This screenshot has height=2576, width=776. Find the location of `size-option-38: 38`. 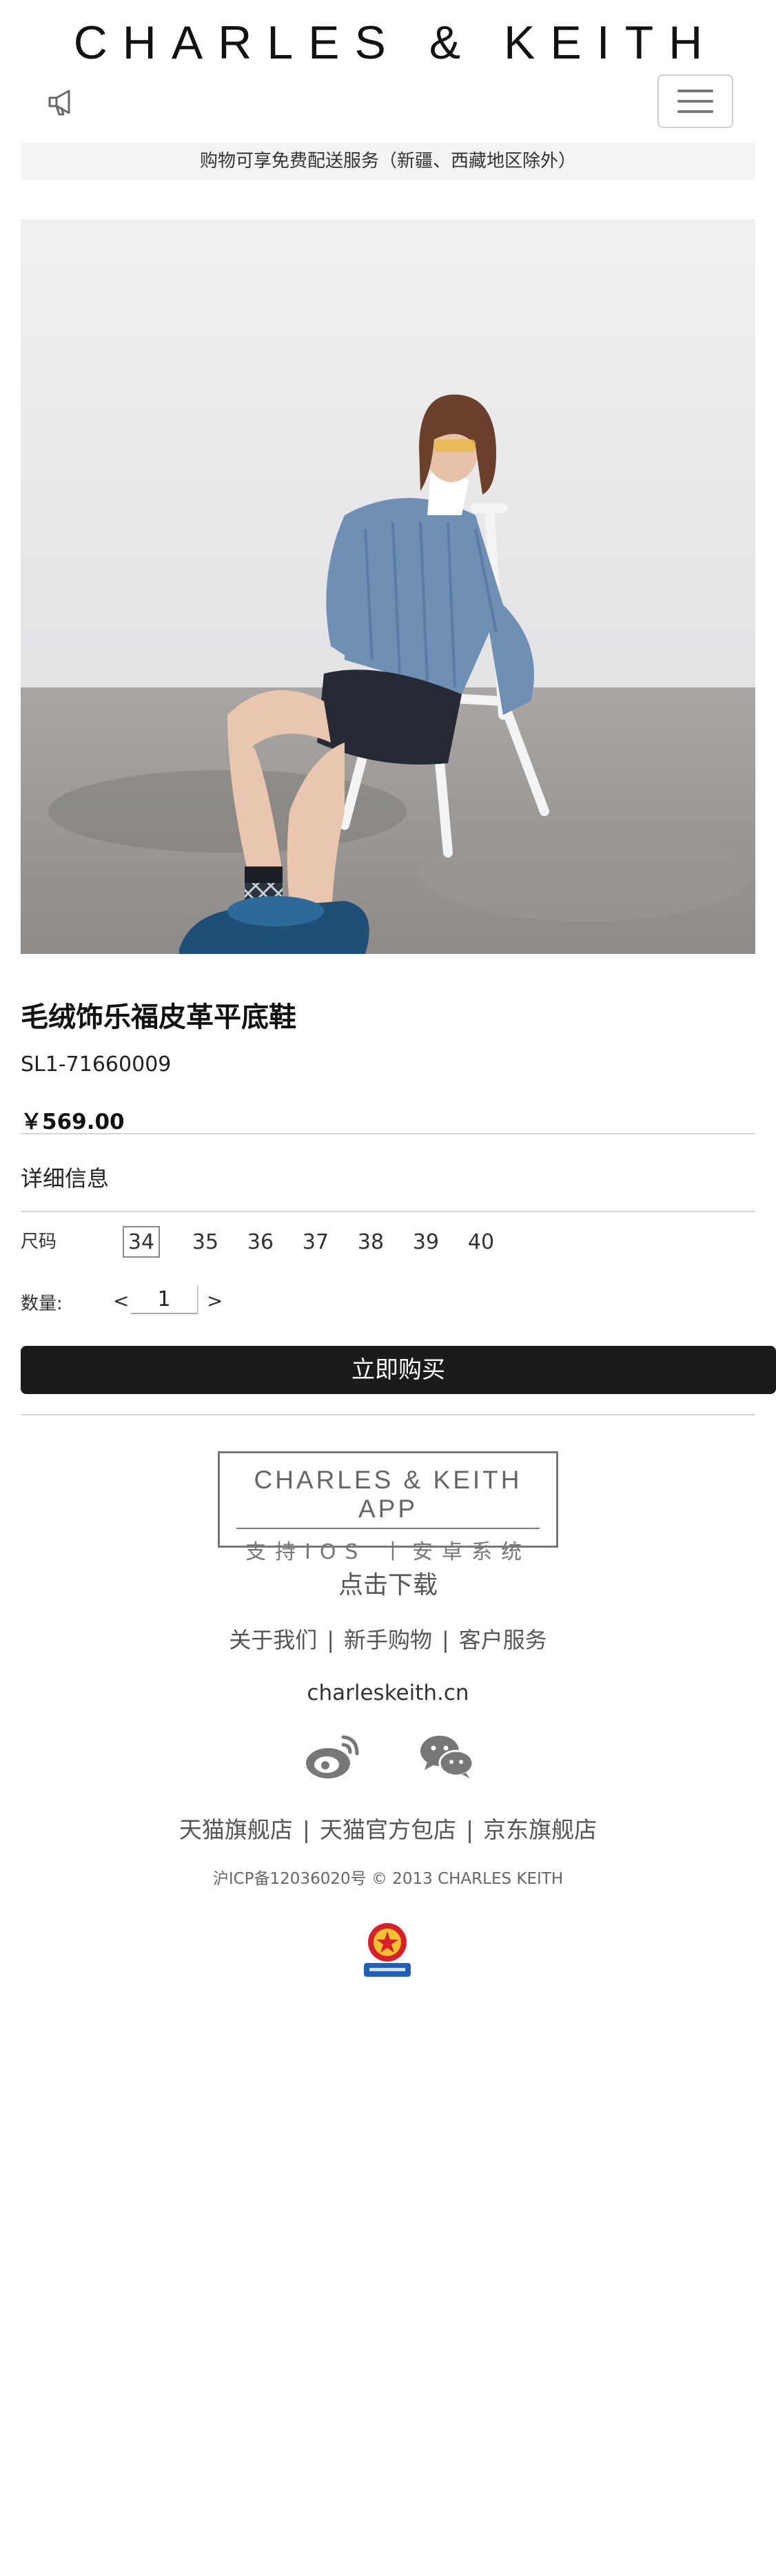

size-option-38: 38 is located at coordinates (370, 1242).